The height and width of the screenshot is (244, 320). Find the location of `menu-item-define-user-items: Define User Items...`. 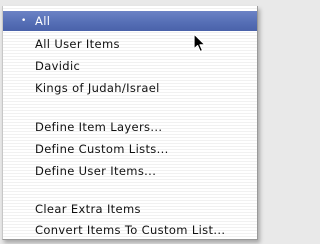

menu-item-define-user-items: Define User Items... is located at coordinates (130, 171).